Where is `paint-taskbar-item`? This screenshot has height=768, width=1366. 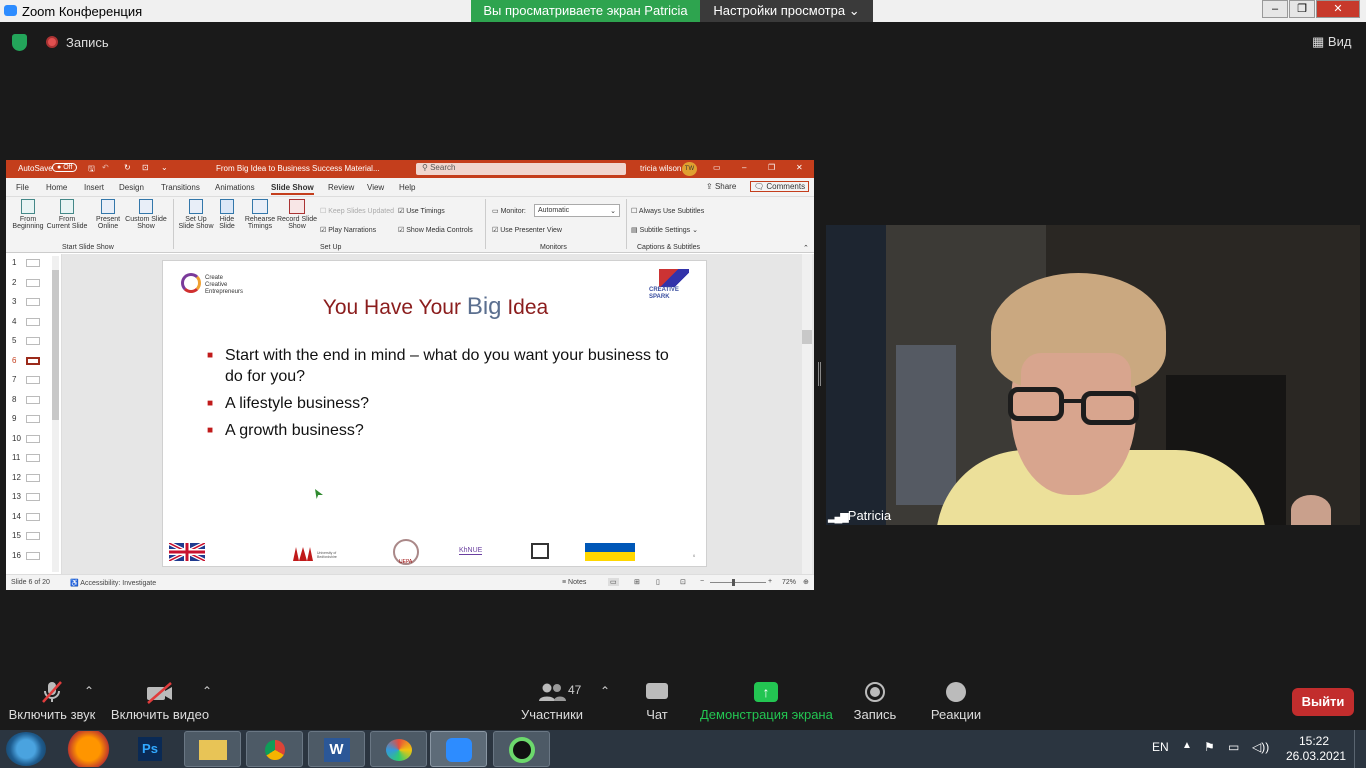
paint-taskbar-item is located at coordinates (398, 749).